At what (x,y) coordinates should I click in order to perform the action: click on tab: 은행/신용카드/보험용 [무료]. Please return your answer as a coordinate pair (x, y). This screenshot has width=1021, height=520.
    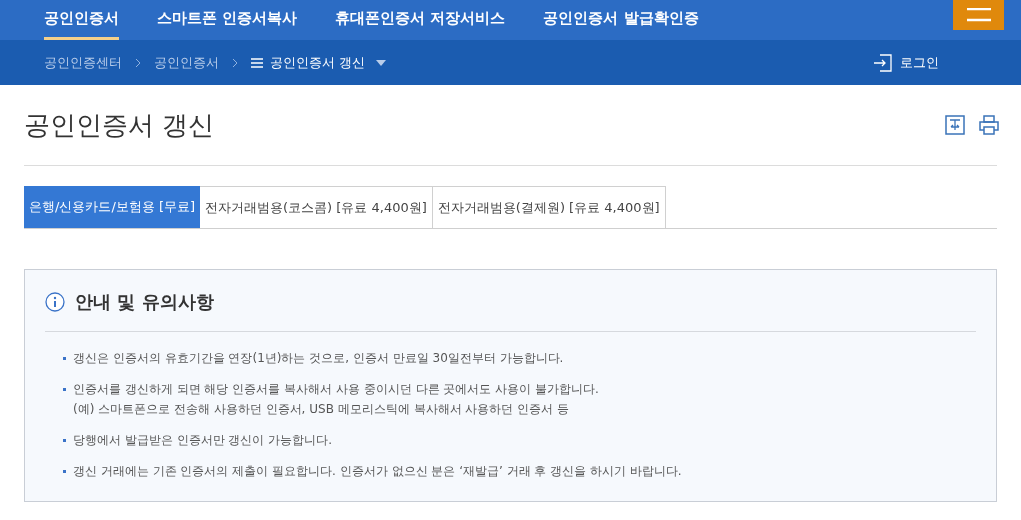
    Looking at the image, I should click on (112, 207).